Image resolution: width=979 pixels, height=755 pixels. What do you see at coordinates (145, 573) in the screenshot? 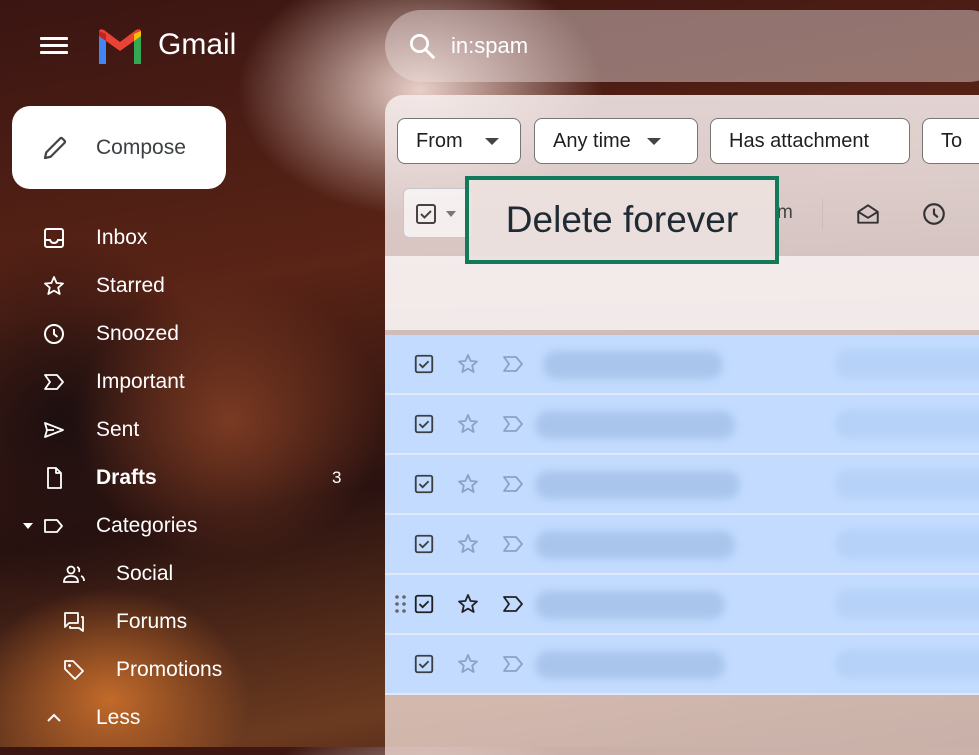
I see `sidebar-item-label: Social` at bounding box center [145, 573].